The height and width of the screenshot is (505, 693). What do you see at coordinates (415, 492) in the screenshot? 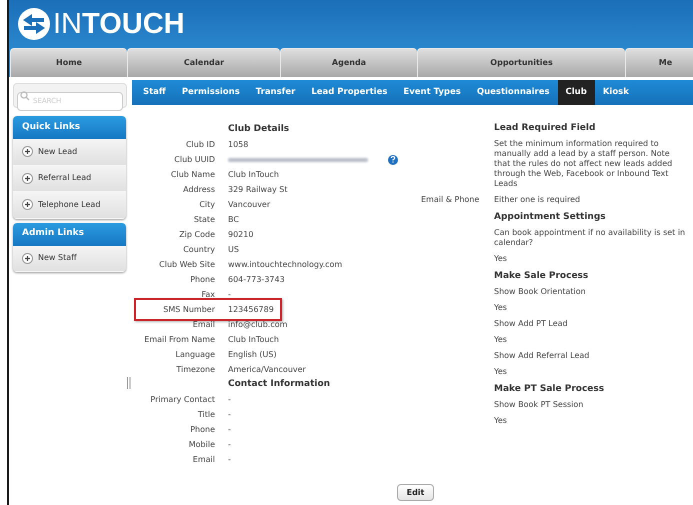
I see `edit-button: Edit` at bounding box center [415, 492].